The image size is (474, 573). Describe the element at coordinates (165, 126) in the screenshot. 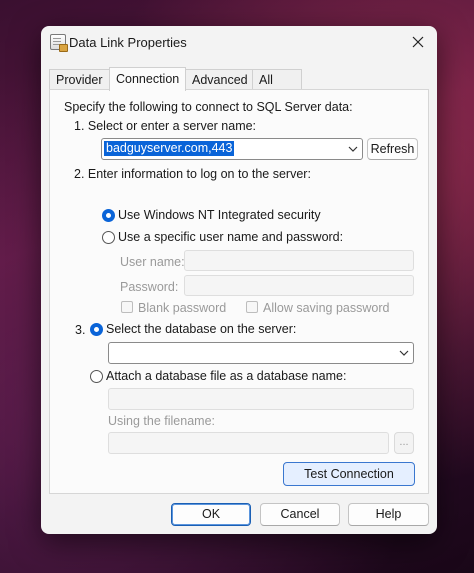

I see `step1-label: 1. Select or enter a server name:` at that location.